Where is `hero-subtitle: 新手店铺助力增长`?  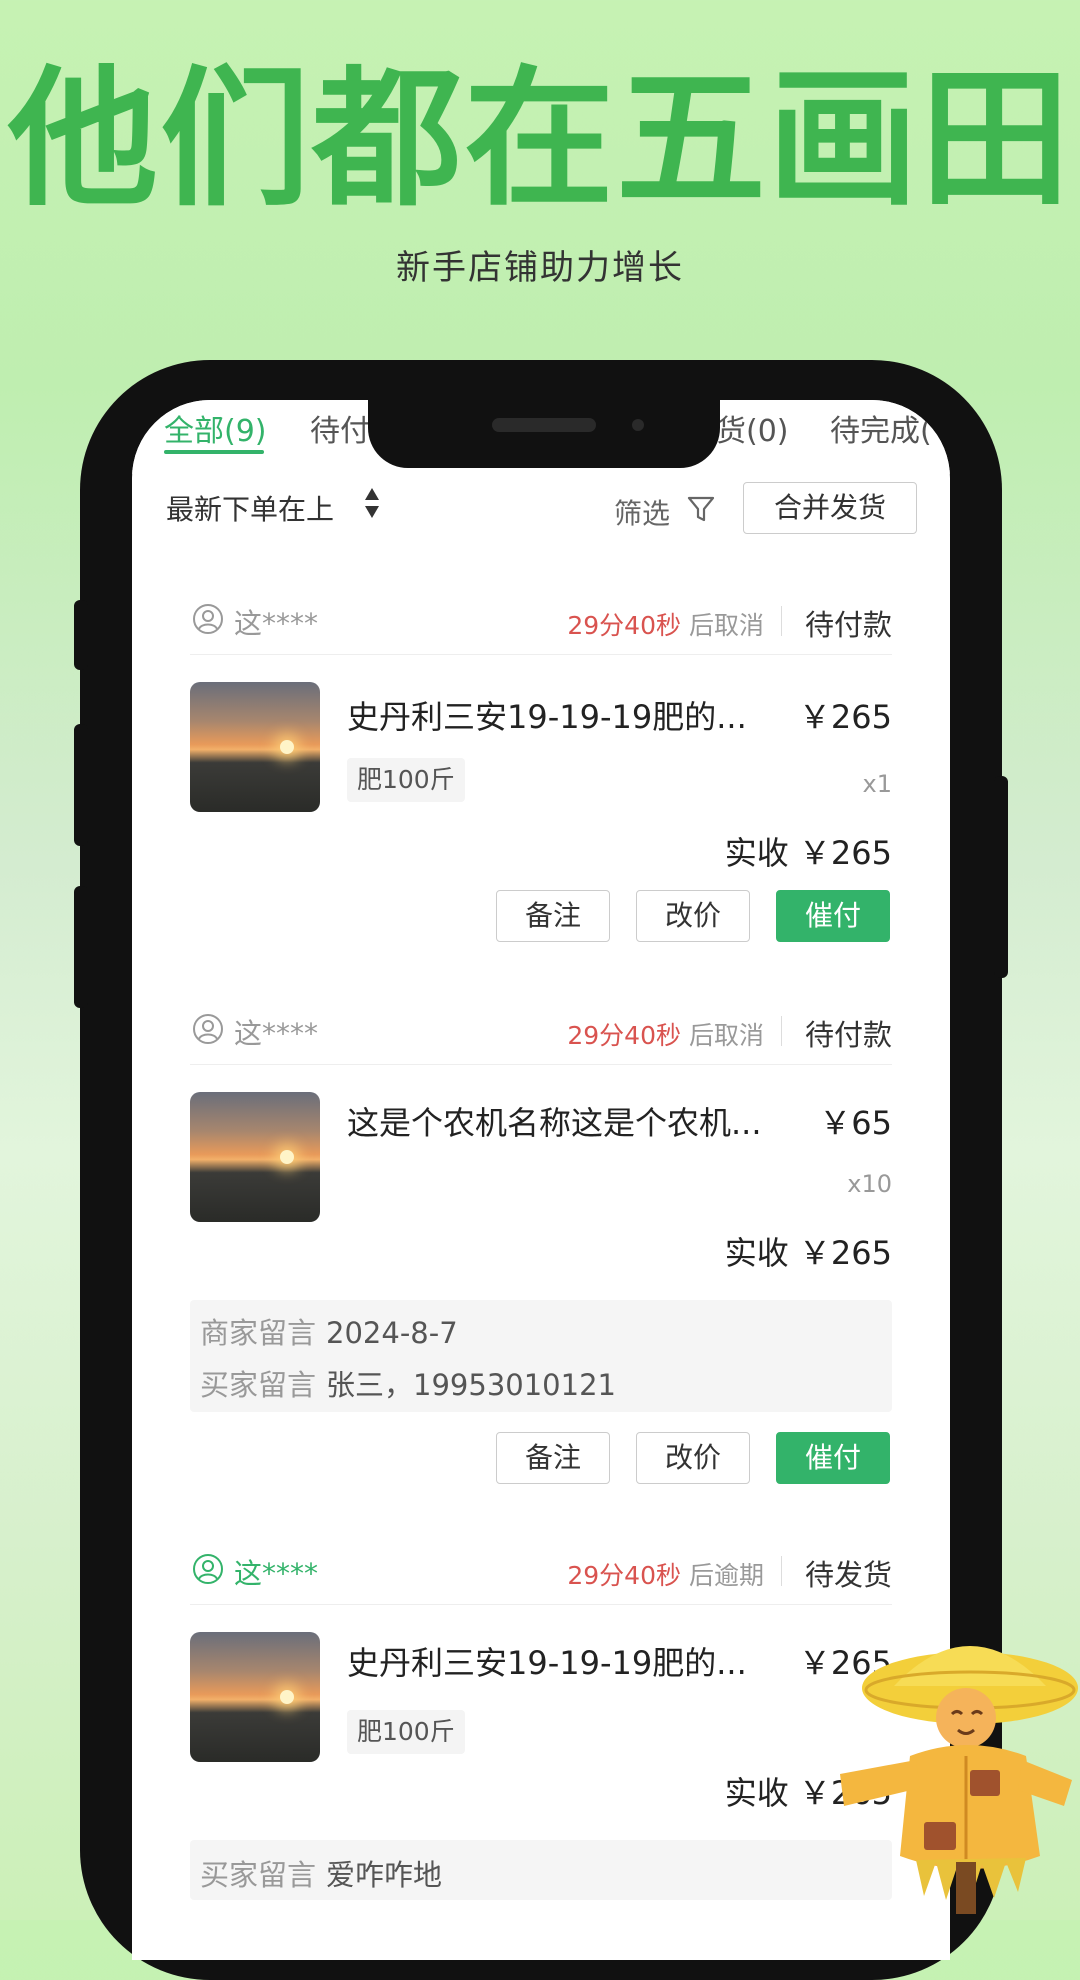
hero-subtitle: 新手店铺助力增长 is located at coordinates (540, 268).